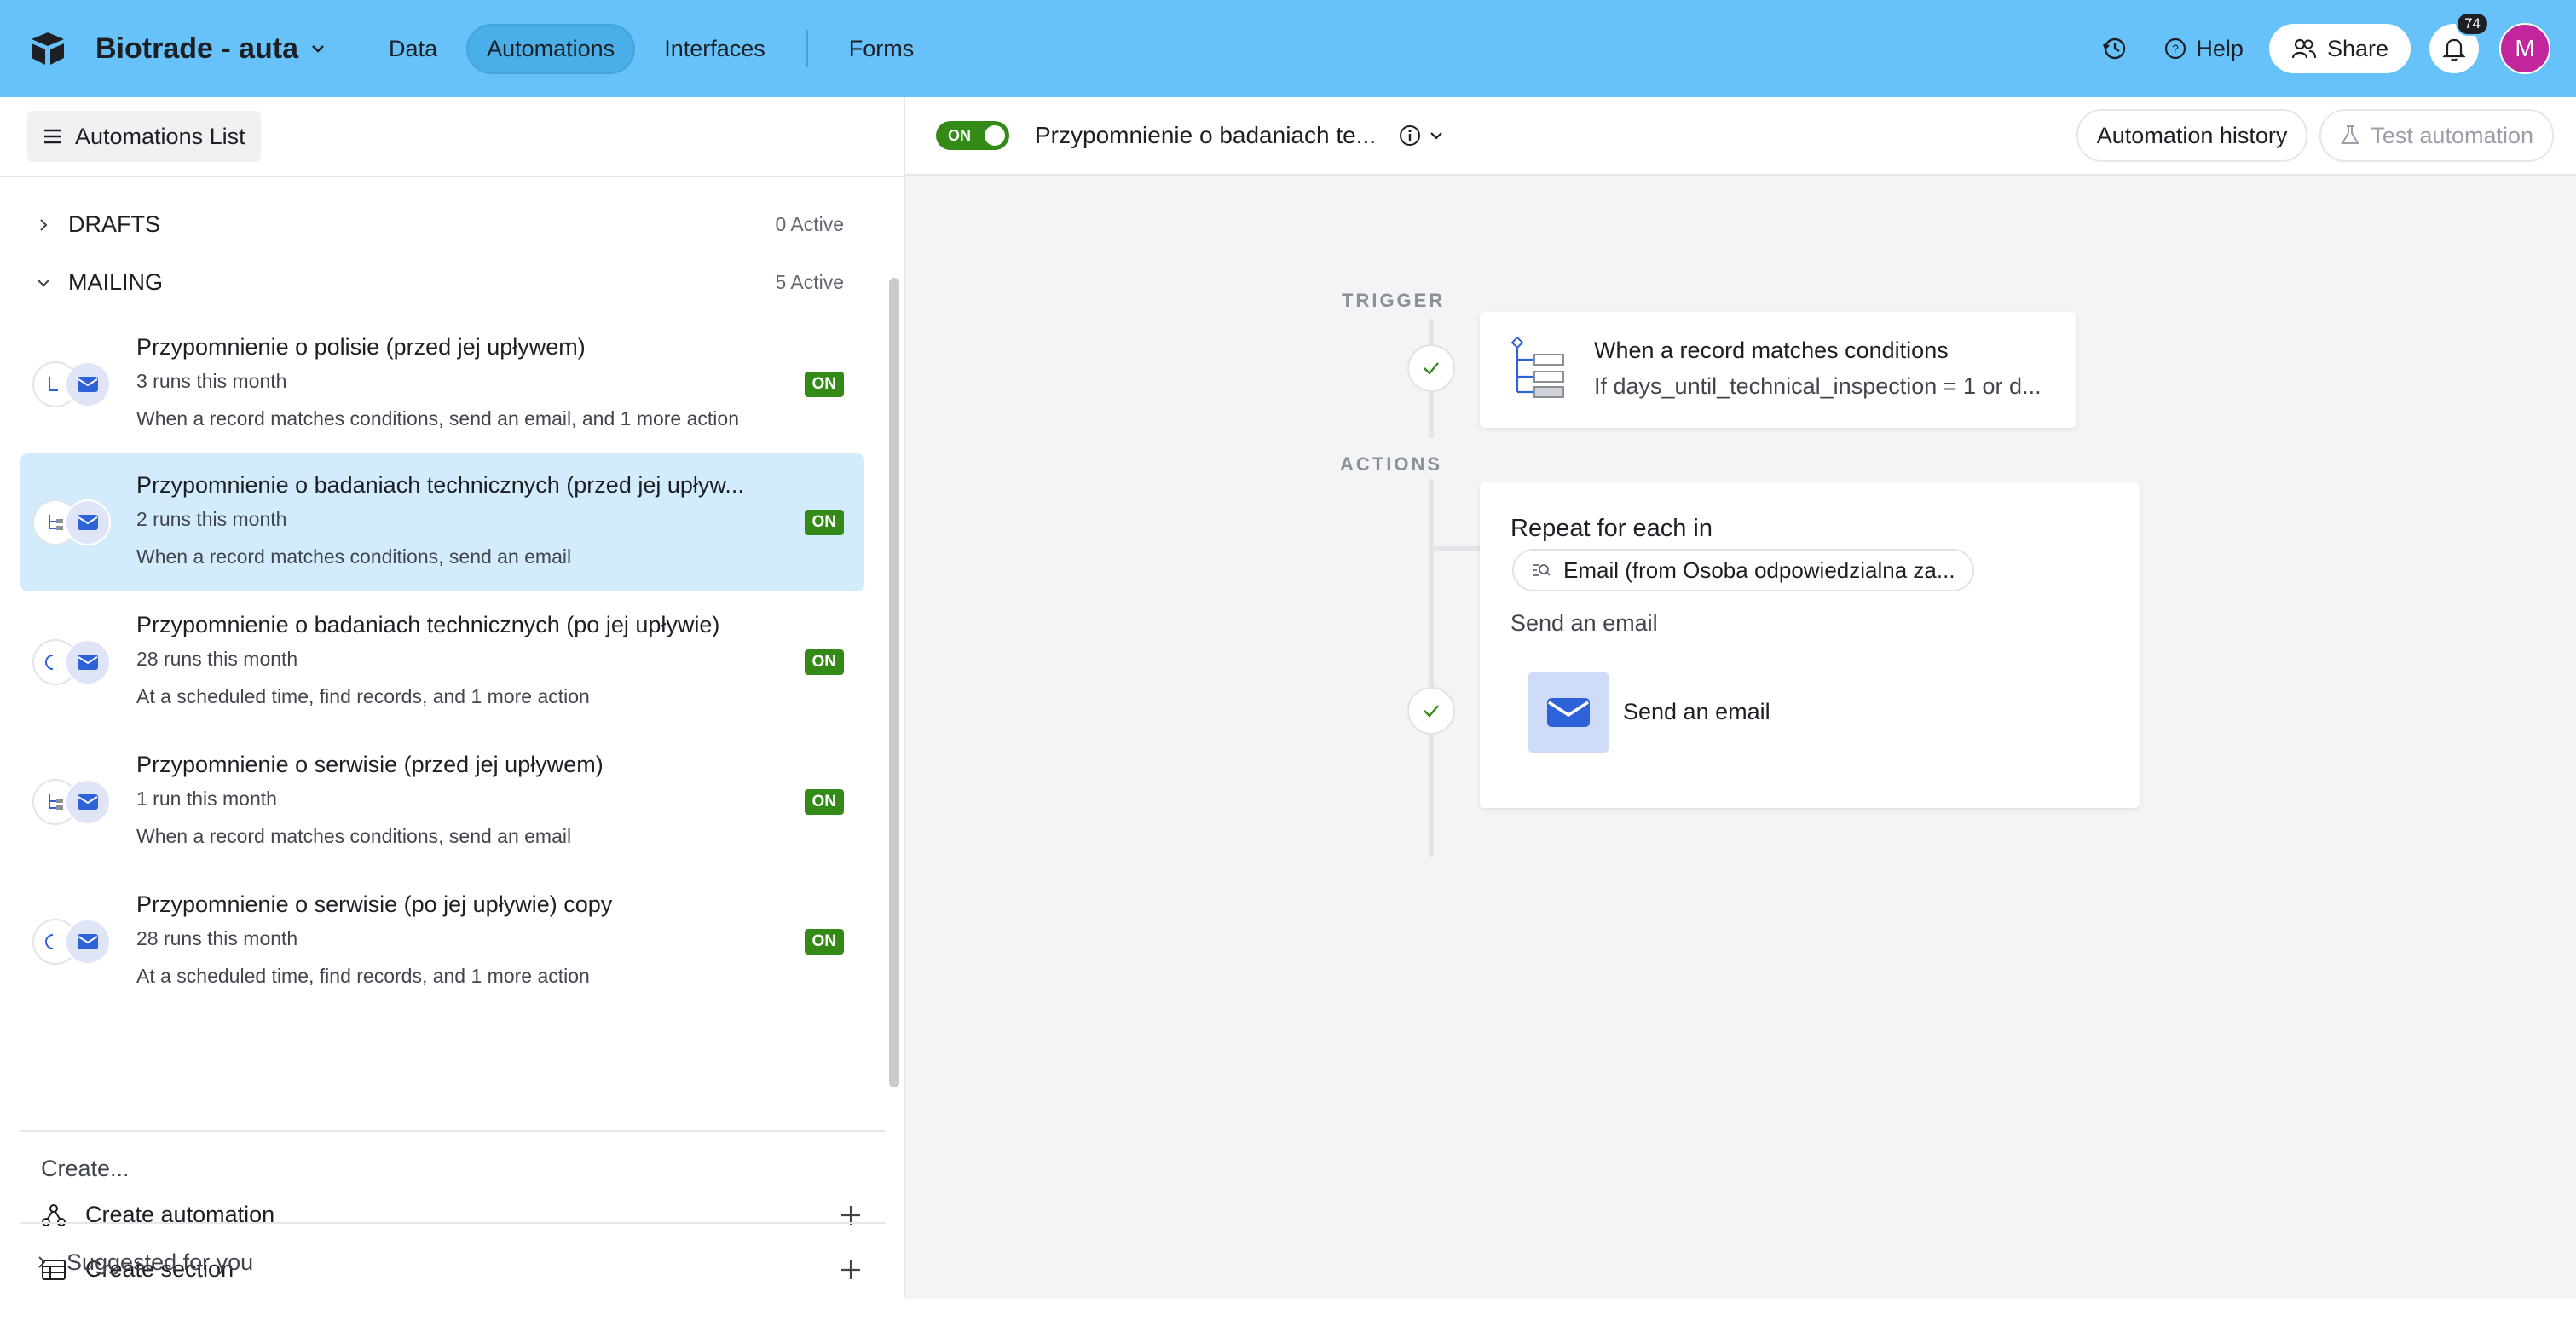  I want to click on notification-count-badge: 74, so click(2472, 24).